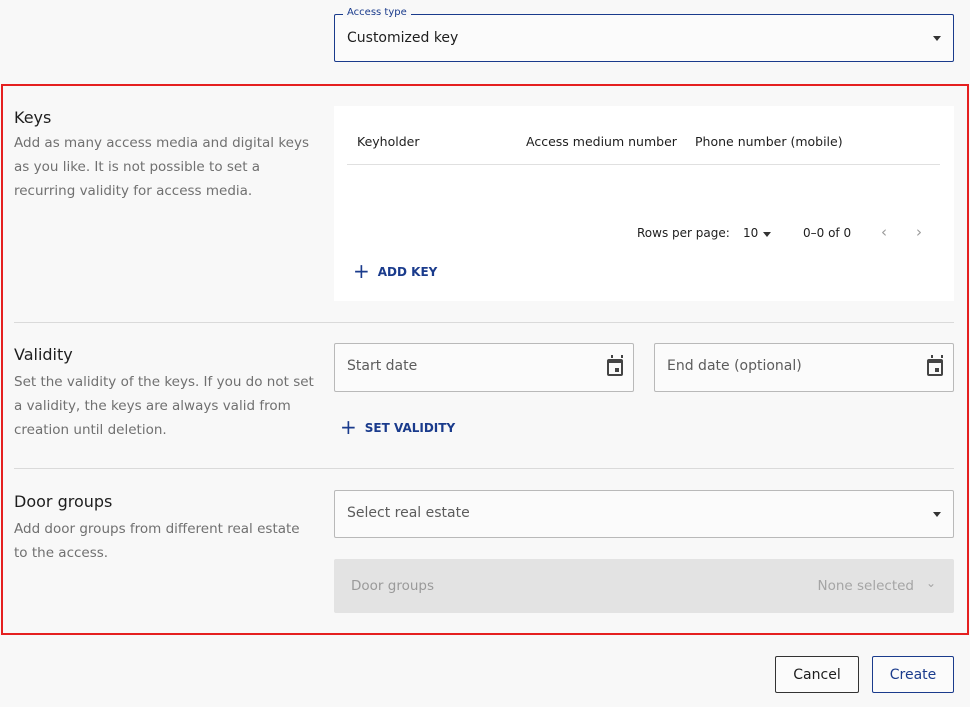 This screenshot has height=707, width=970. Describe the element at coordinates (866, 586) in the screenshot. I see `door-groups-value: None selected` at that location.